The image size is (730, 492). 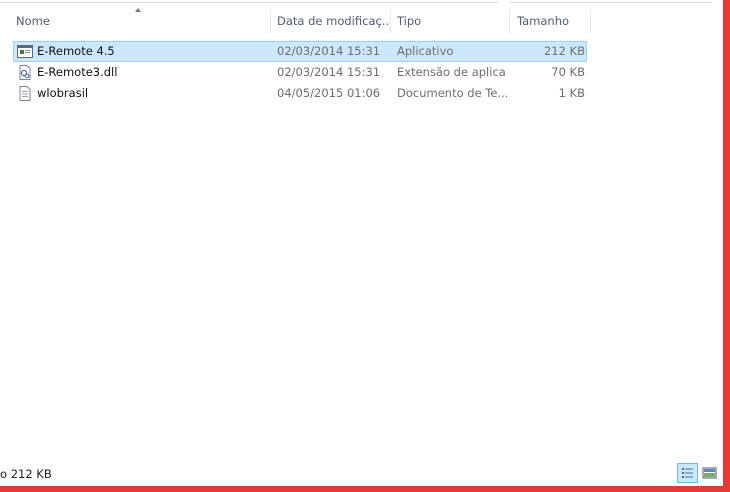 I want to click on details-view-button, so click(x=687, y=473).